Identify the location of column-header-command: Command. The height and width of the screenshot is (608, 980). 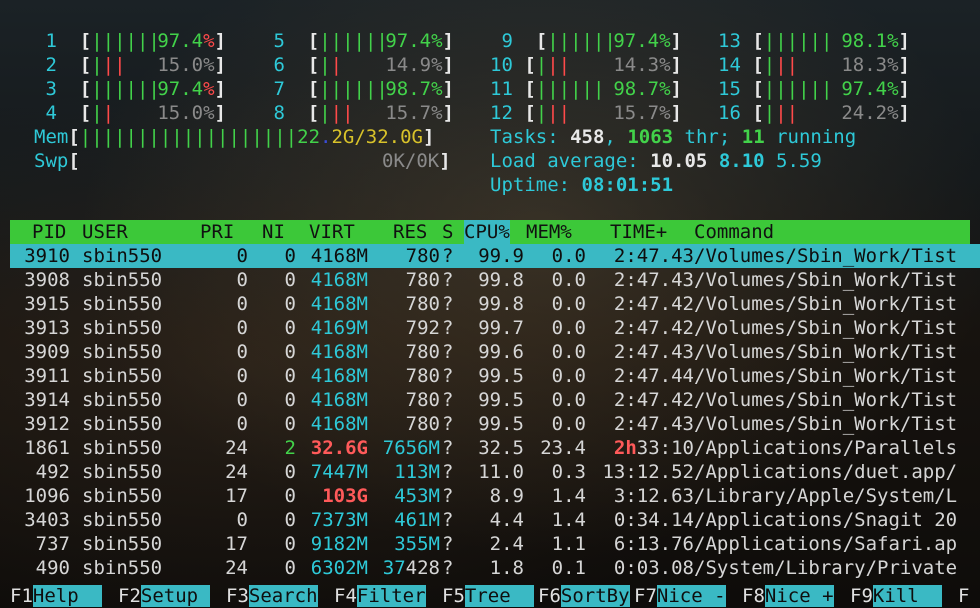
(734, 232).